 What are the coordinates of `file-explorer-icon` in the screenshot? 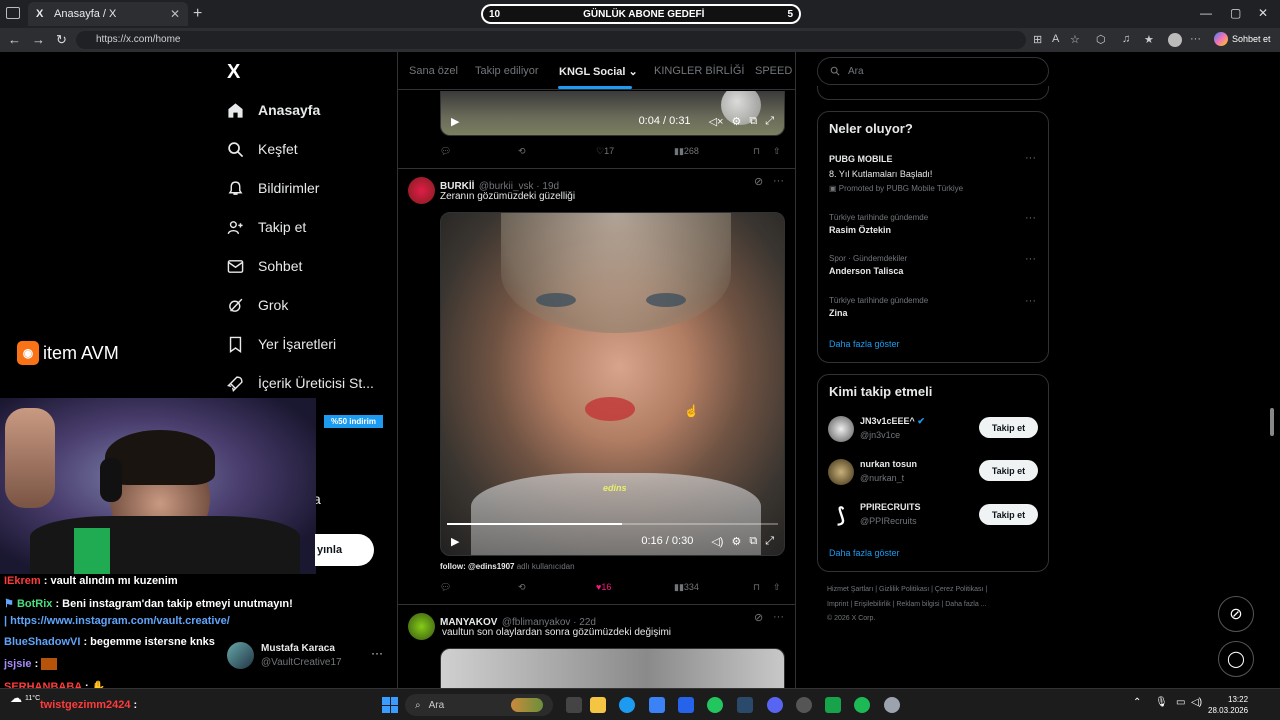 It's located at (598, 705).